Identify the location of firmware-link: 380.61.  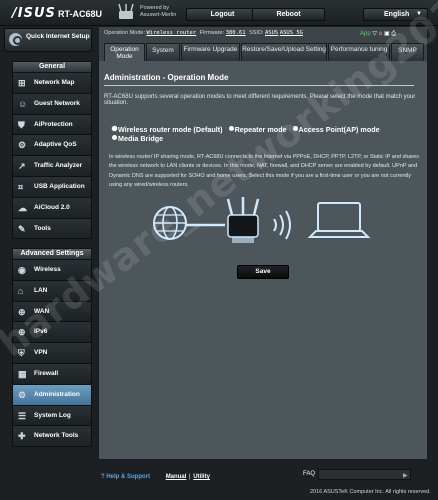
(236, 33).